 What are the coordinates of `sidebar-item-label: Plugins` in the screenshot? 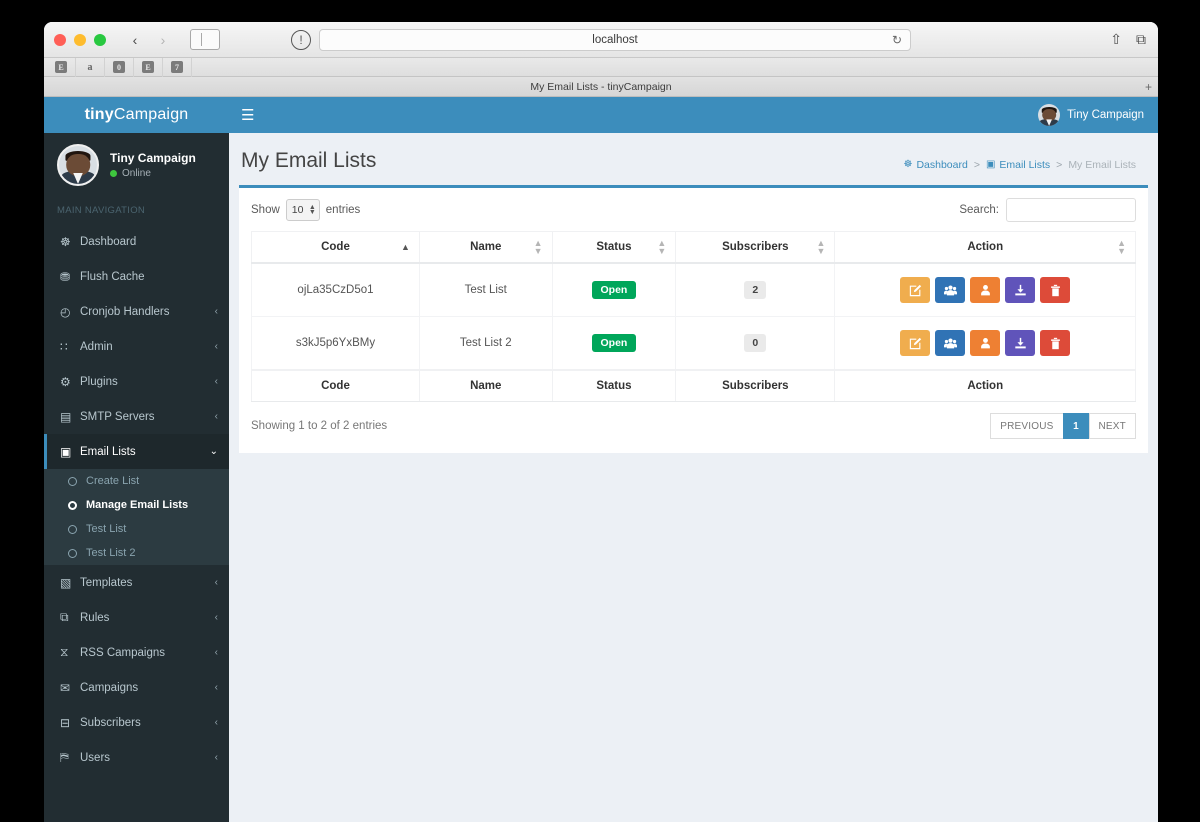 It's located at (99, 381).